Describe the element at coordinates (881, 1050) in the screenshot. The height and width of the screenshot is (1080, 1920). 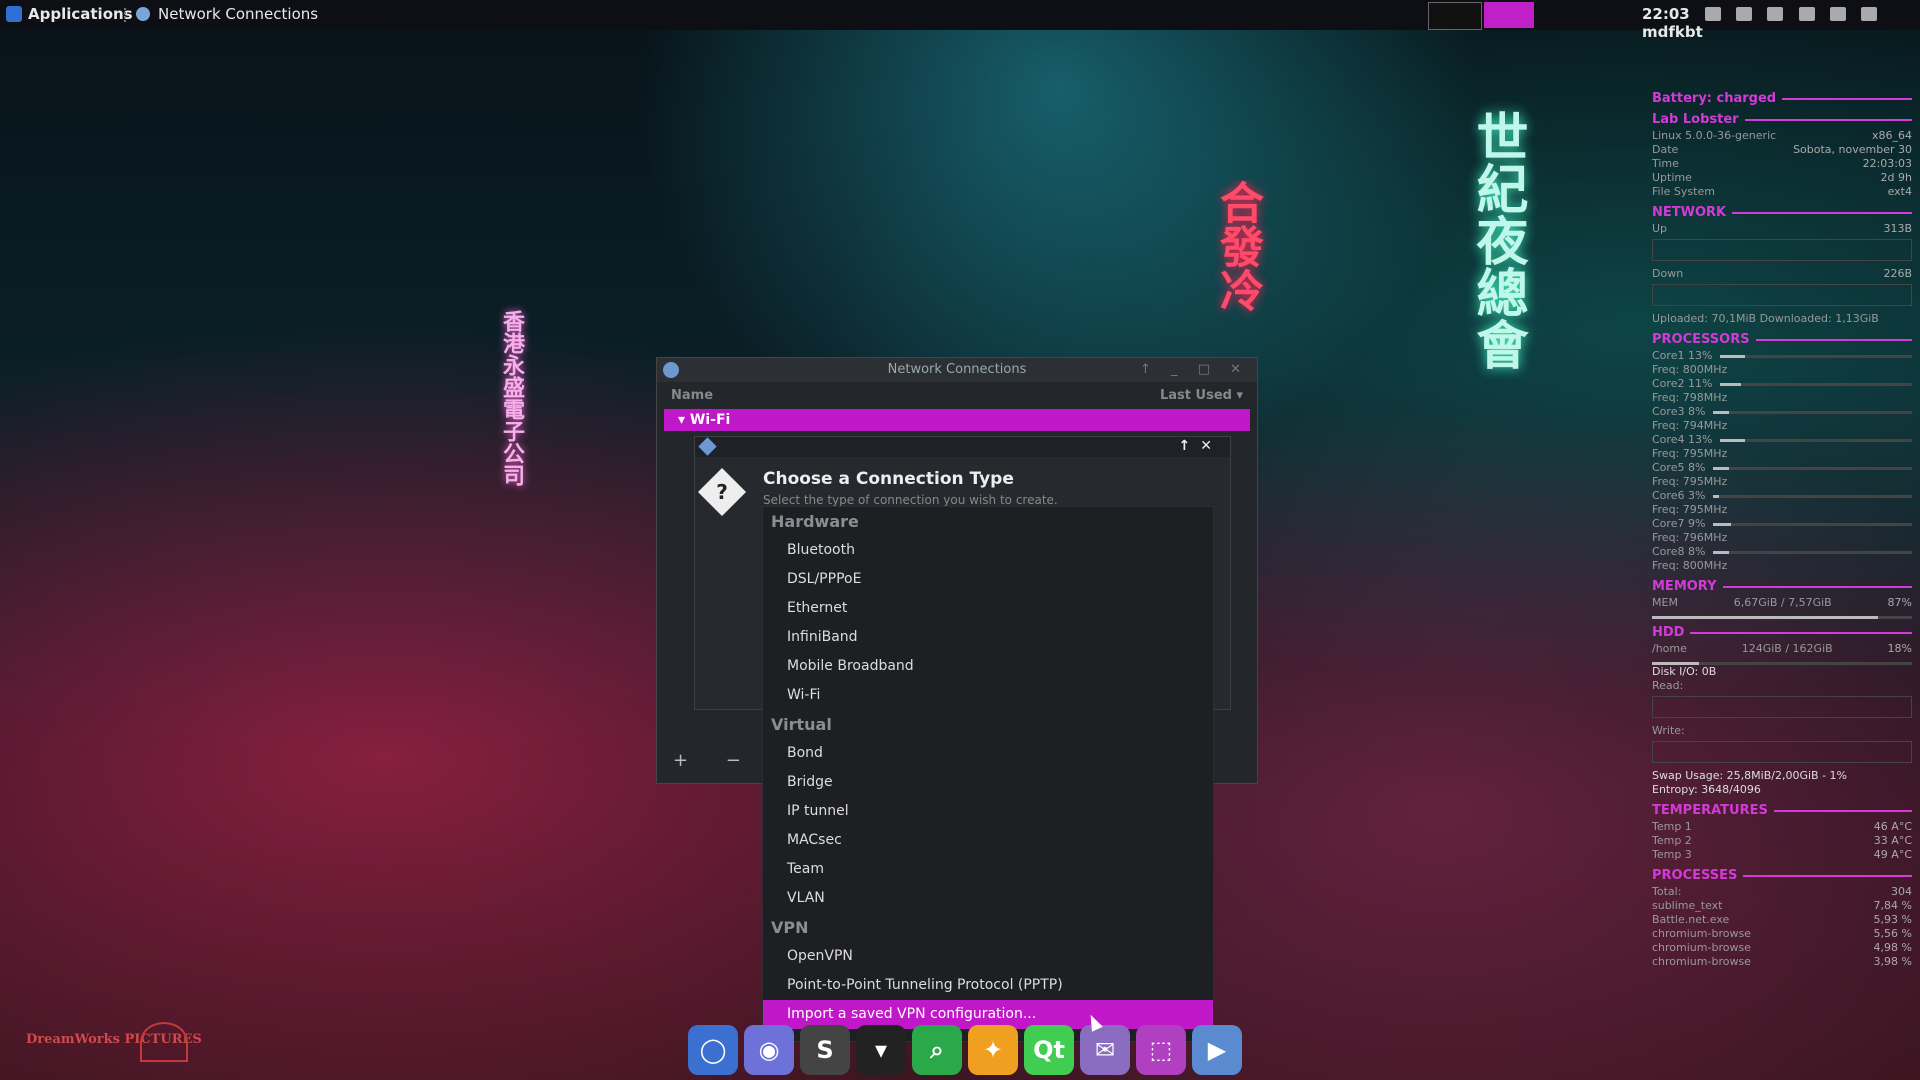
I see `spotify-icon: ▾` at that location.